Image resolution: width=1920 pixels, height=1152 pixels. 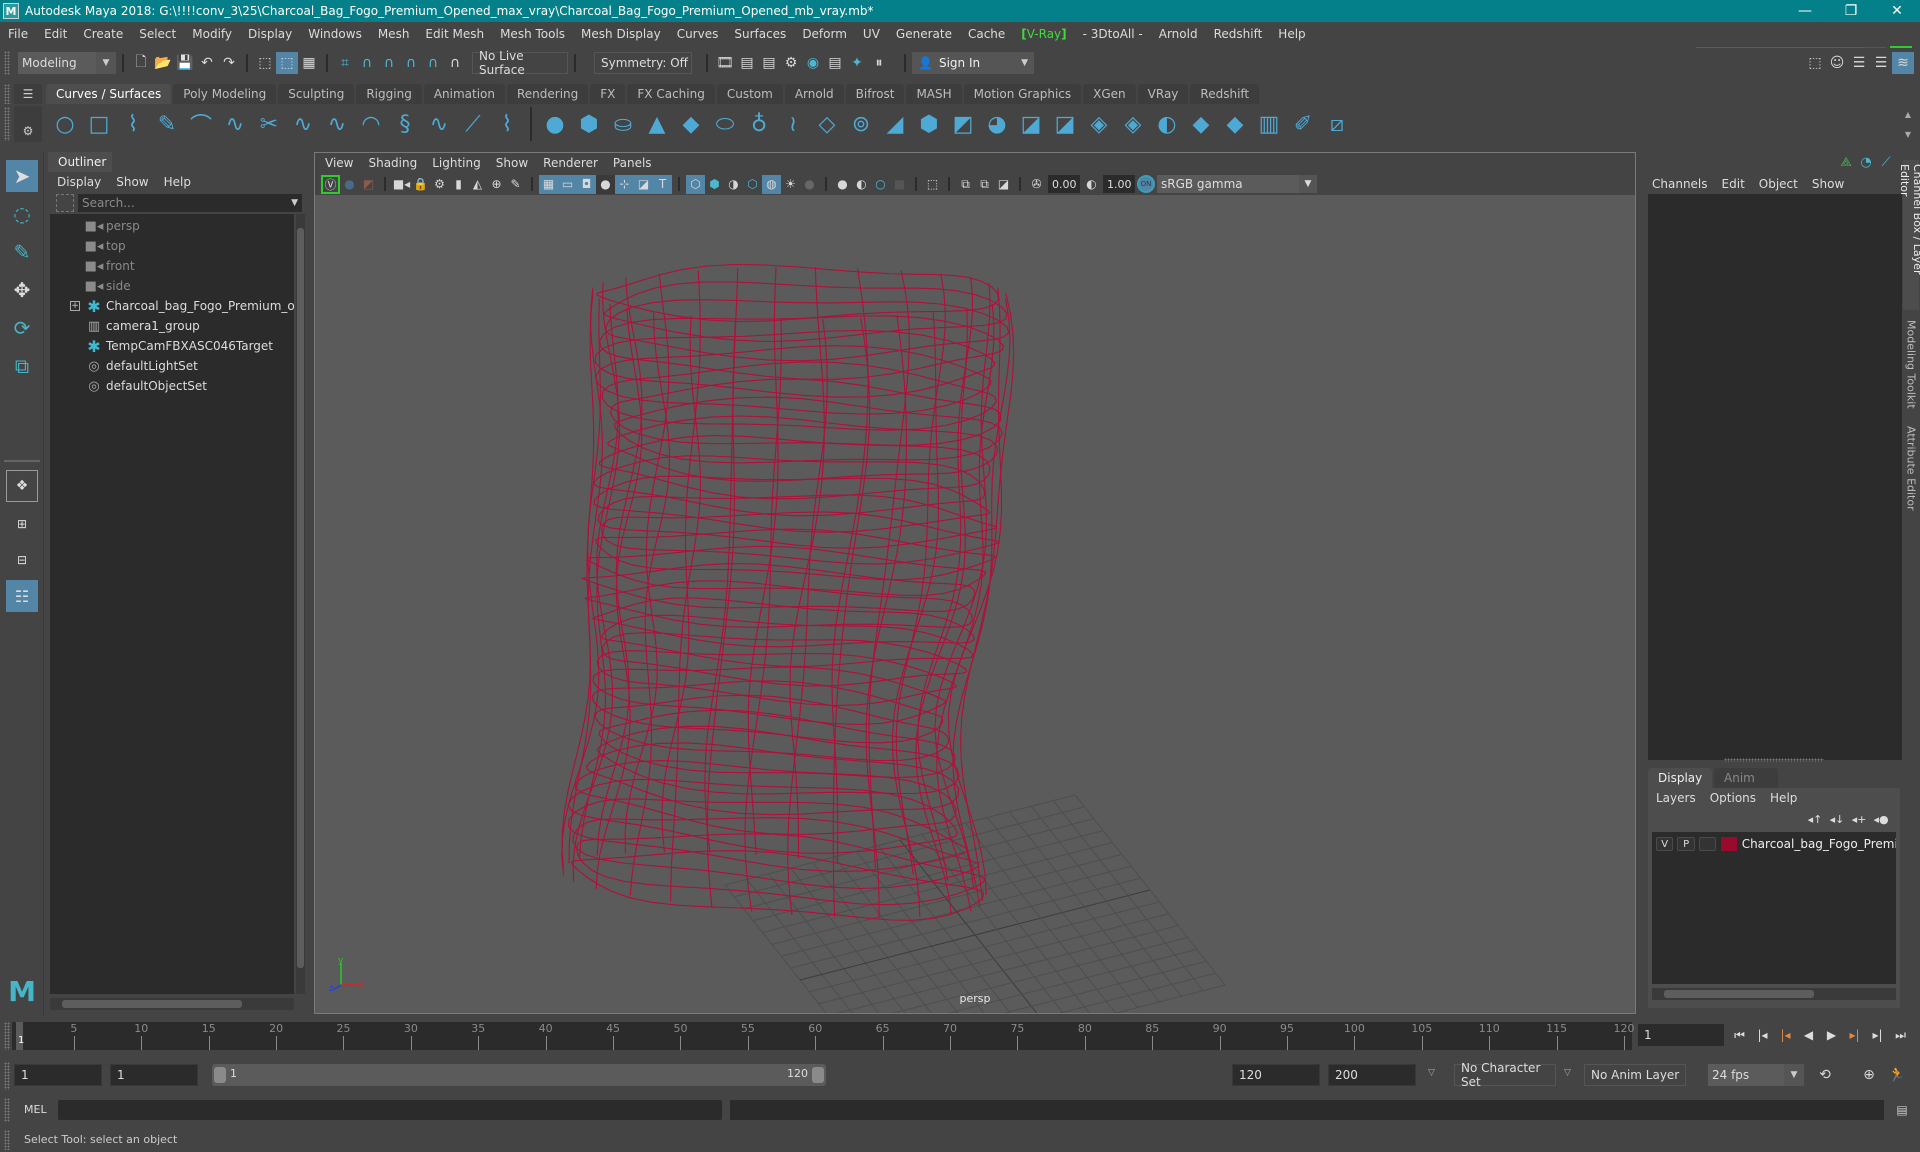 What do you see at coordinates (984, 184) in the screenshot?
I see `xray-active-components-icon: ⧉` at bounding box center [984, 184].